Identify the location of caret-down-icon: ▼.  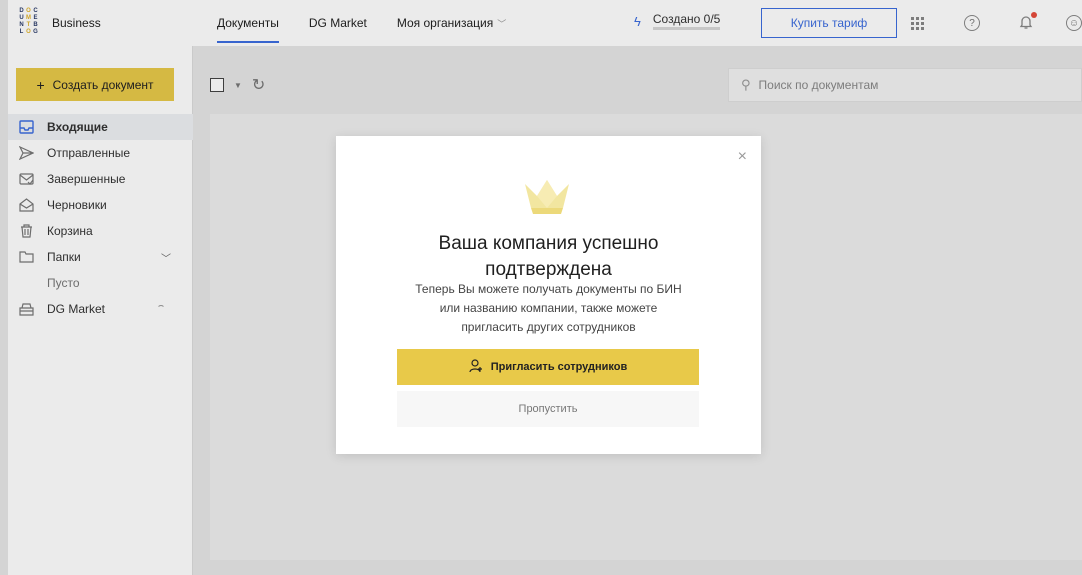
(238, 85).